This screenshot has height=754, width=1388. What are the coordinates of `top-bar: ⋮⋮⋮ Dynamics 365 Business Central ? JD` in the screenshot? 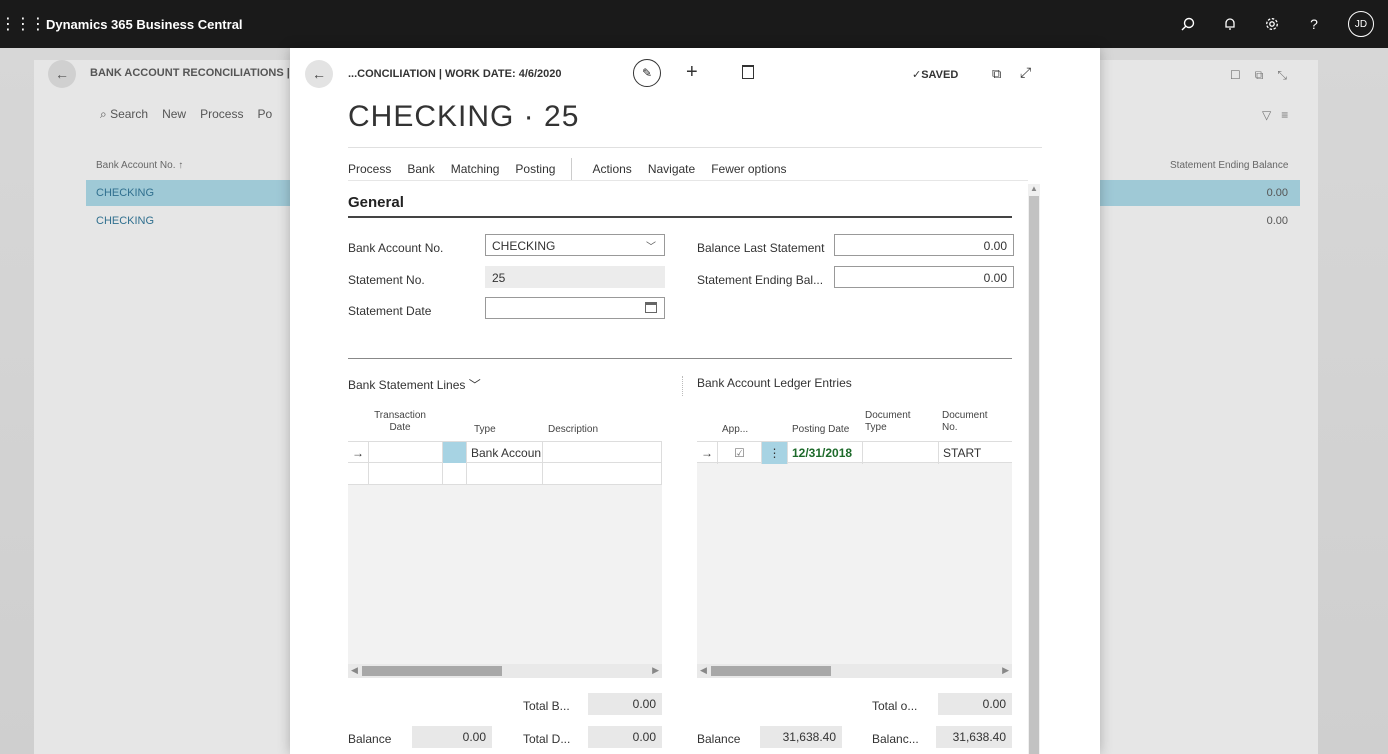 It's located at (694, 24).